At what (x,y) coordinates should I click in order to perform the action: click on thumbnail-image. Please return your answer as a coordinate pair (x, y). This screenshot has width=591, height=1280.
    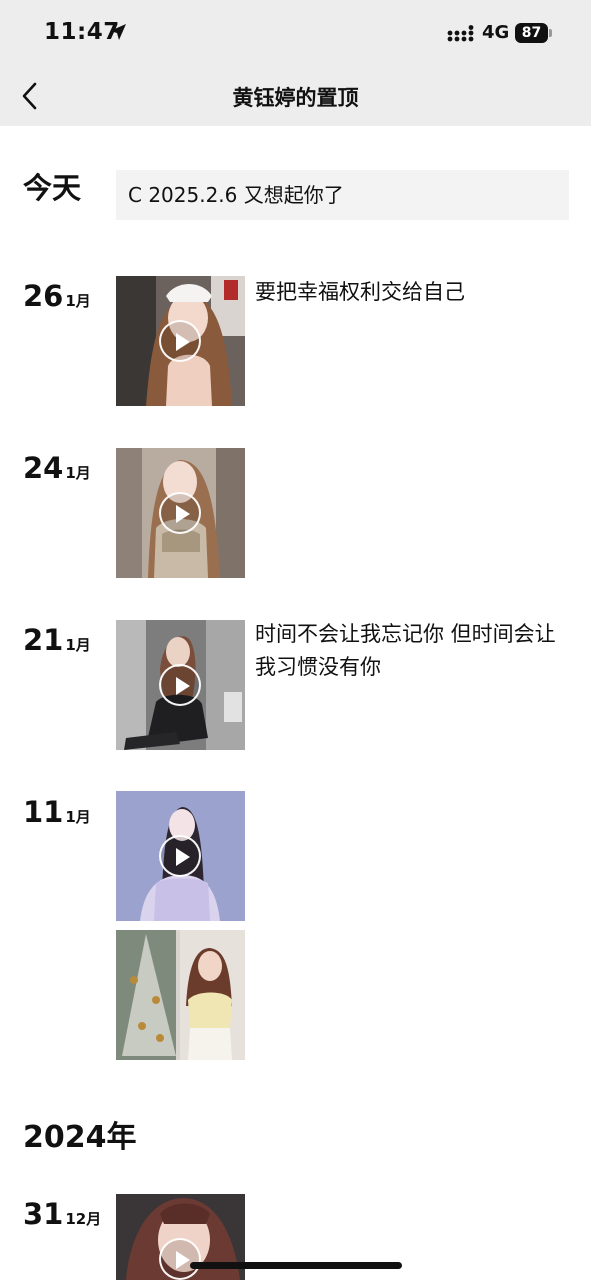
    Looking at the image, I should click on (180, 995).